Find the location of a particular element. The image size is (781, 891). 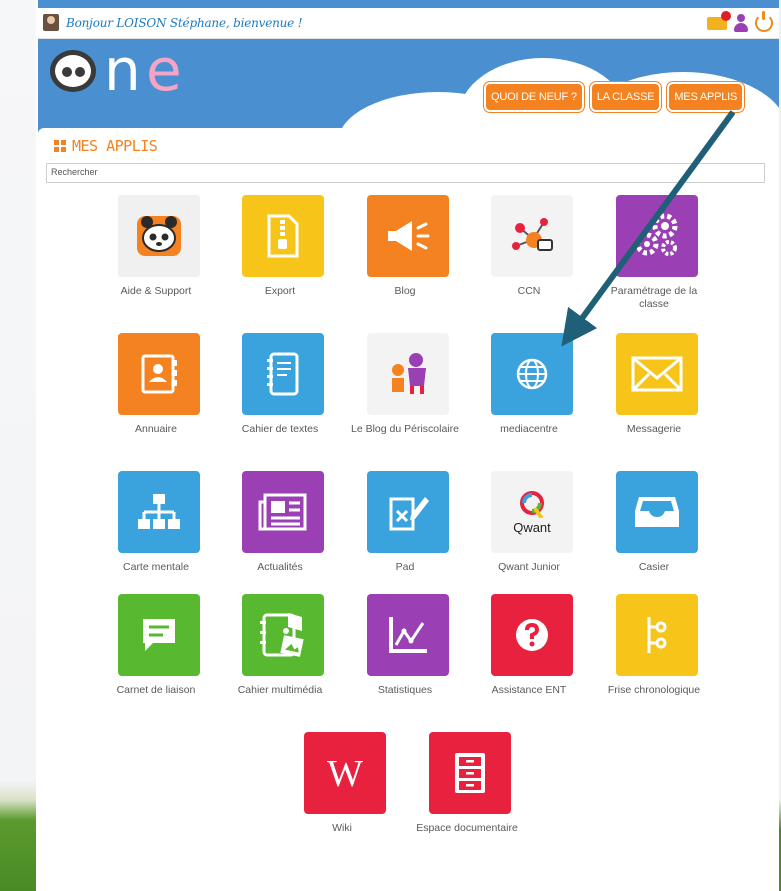

notification-mail-icon is located at coordinates (719, 20).